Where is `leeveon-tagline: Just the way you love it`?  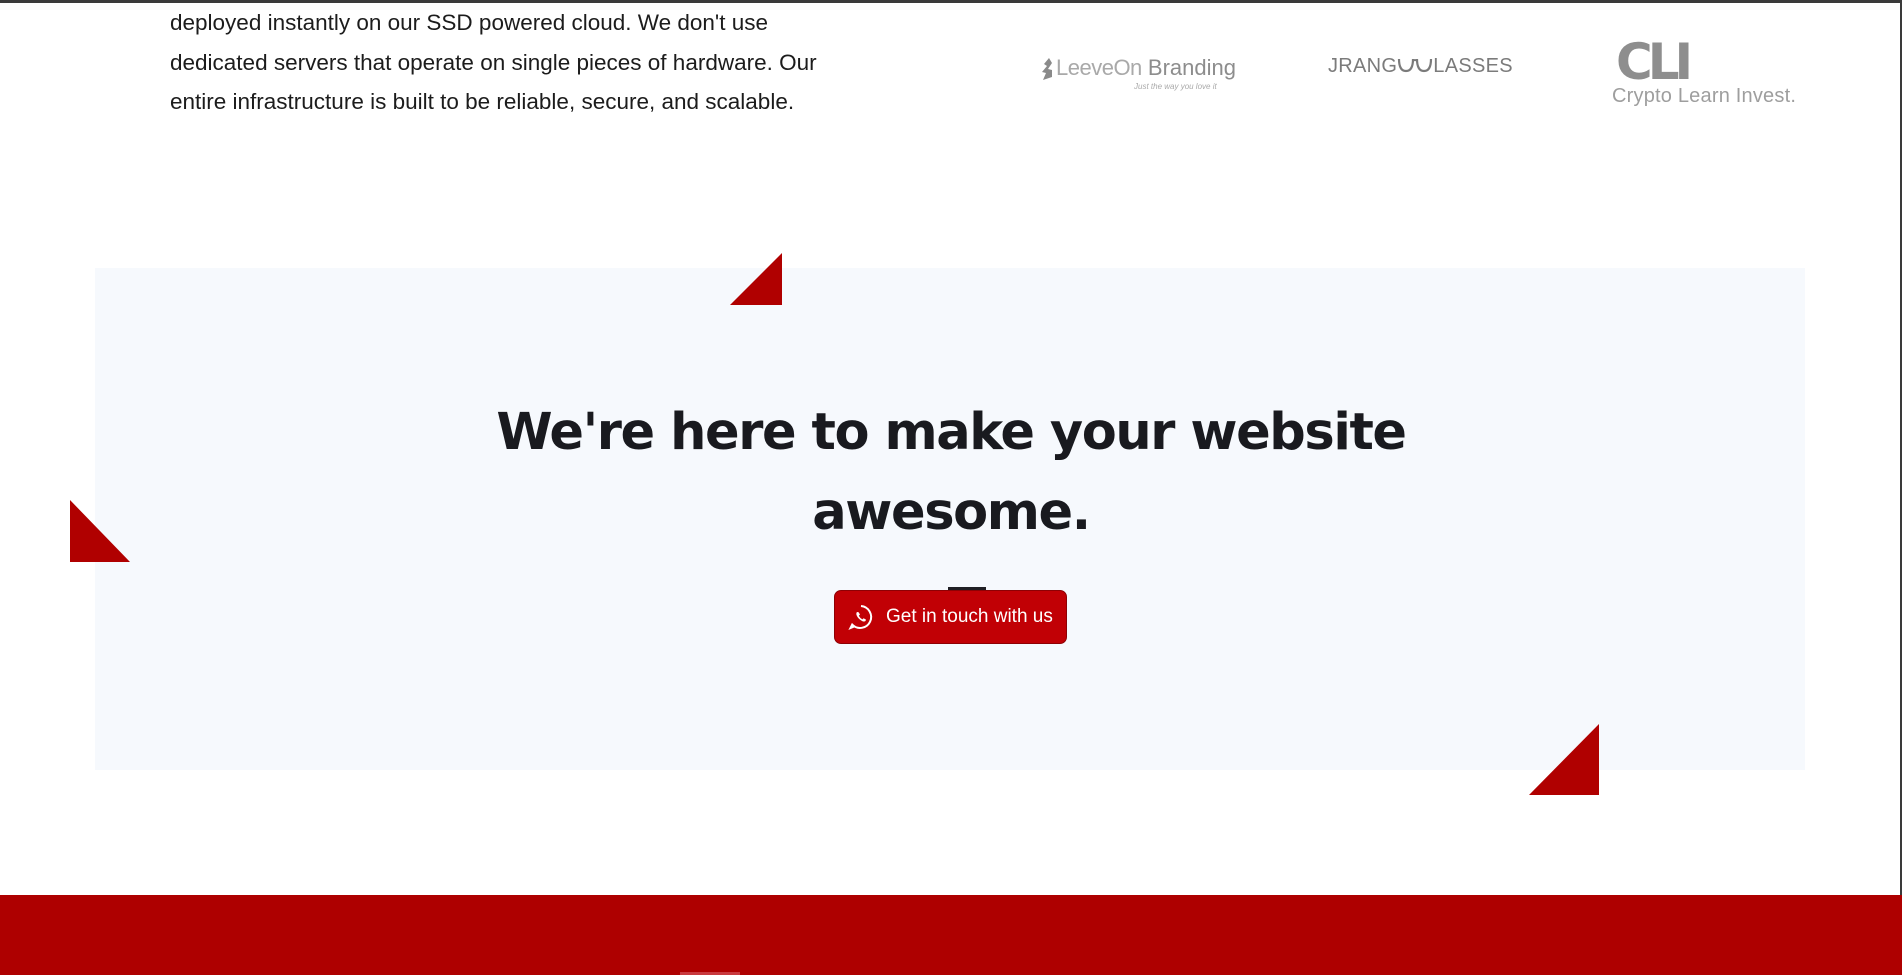 leeveon-tagline: Just the way you love it is located at coordinates (1175, 86).